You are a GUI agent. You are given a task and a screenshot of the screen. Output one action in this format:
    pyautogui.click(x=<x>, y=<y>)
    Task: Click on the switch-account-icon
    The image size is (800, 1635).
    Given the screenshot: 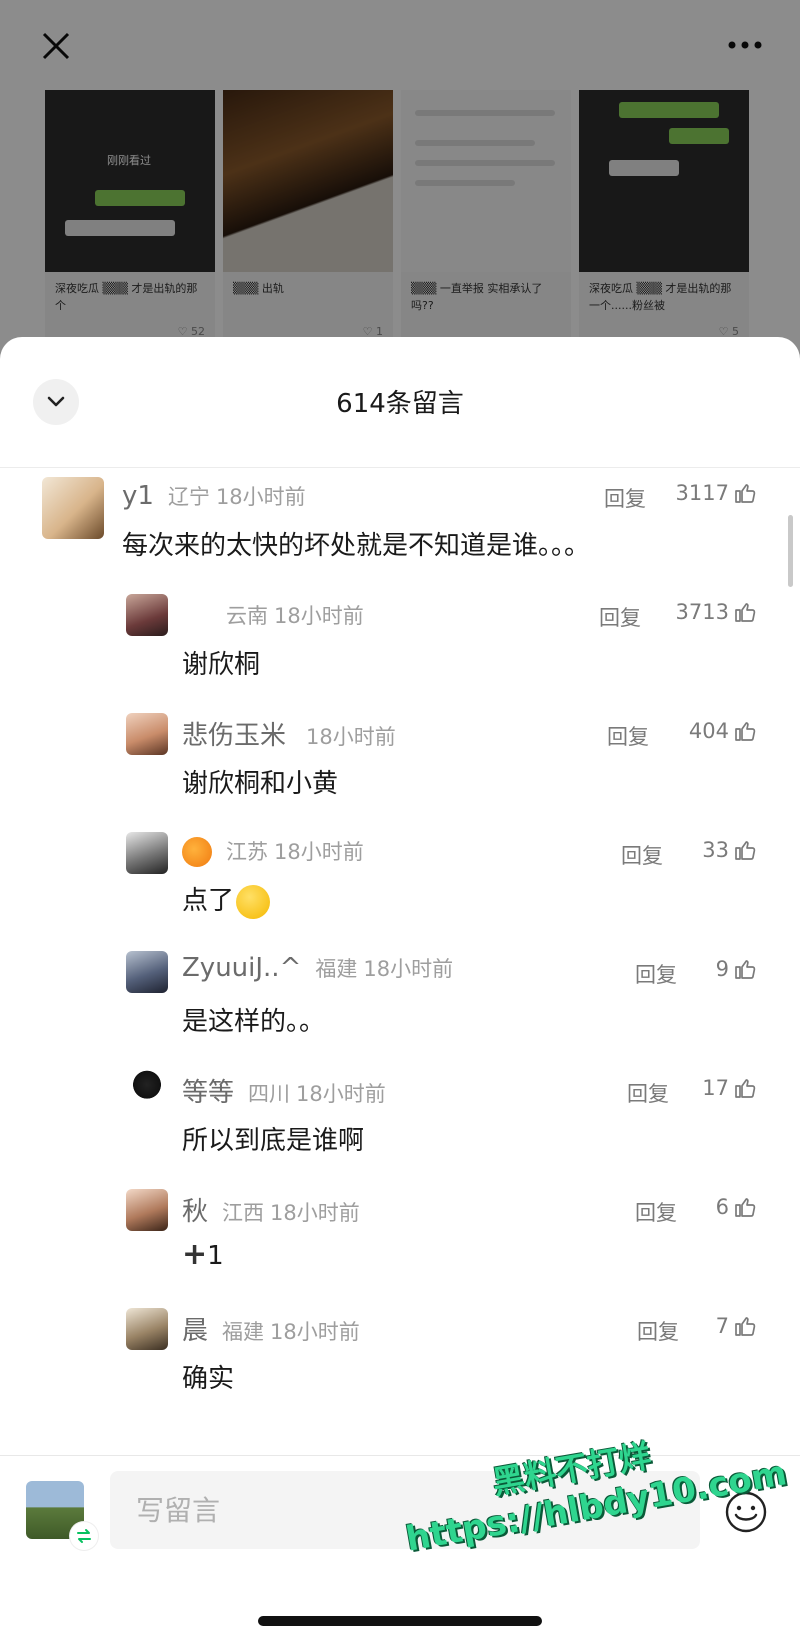 What is the action you would take?
    pyautogui.click(x=84, y=1536)
    